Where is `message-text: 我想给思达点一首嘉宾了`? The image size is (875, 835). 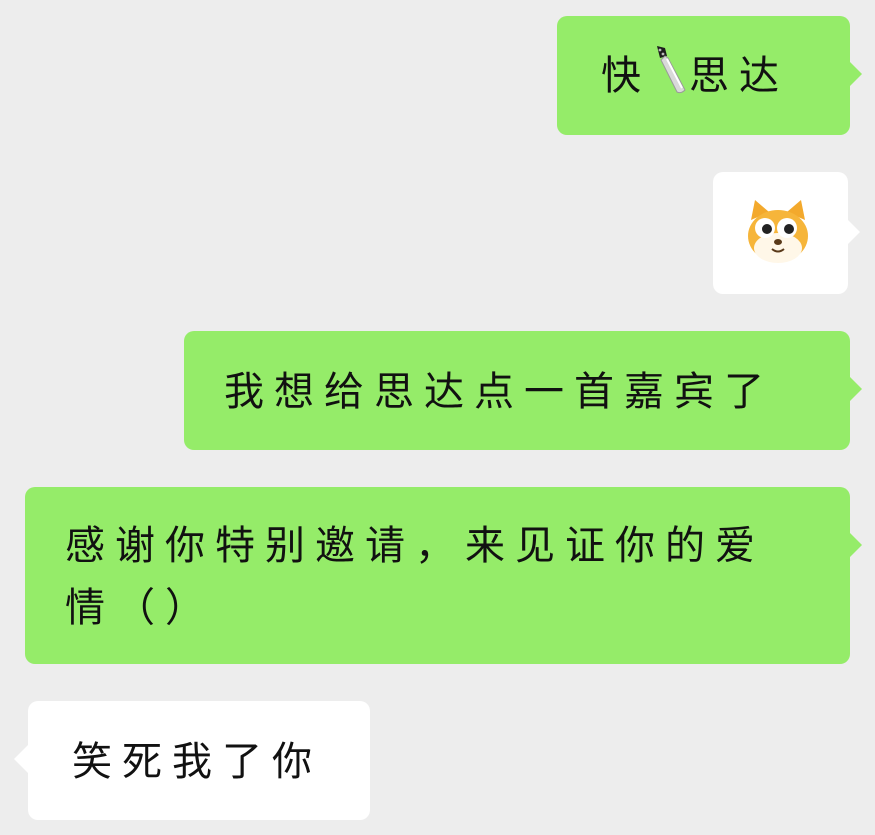 message-text: 我想给思达点一首嘉宾了 is located at coordinates (499, 392).